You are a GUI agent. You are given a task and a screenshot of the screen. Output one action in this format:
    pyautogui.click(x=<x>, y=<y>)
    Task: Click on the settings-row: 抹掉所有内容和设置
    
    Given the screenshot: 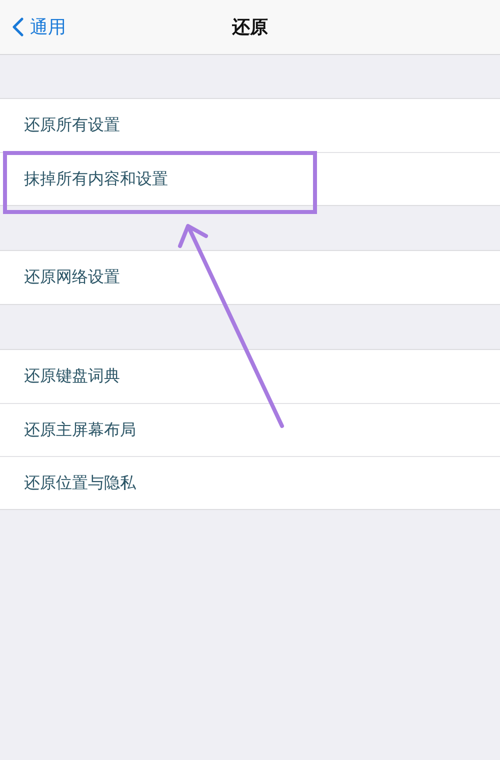 What is the action you would take?
    pyautogui.click(x=250, y=178)
    